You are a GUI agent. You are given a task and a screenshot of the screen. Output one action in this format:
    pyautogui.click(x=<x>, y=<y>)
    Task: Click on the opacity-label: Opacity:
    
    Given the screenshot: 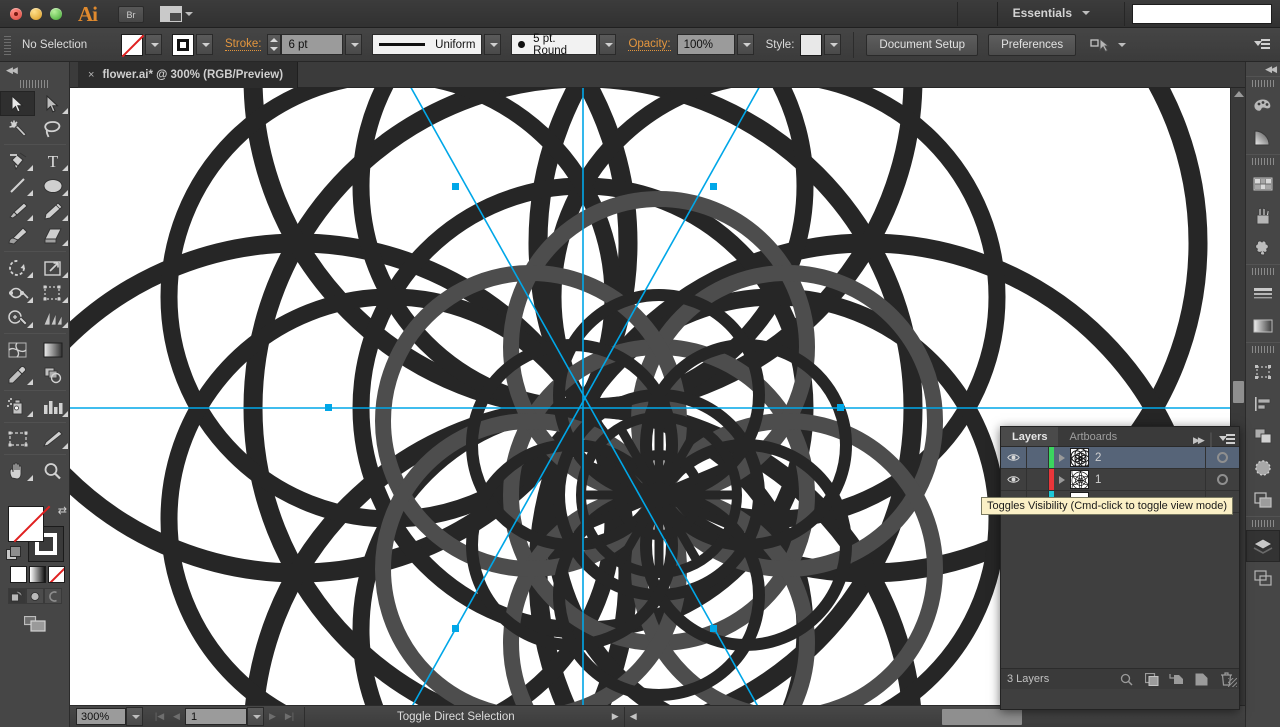 What is the action you would take?
    pyautogui.click(x=649, y=44)
    